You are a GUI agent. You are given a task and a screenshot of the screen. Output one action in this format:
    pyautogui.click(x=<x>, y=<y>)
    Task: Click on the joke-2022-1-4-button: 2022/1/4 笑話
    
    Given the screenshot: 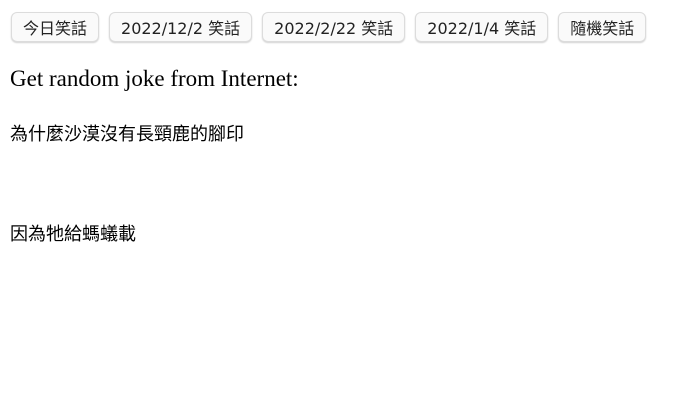 What is the action you would take?
    pyautogui.click(x=482, y=27)
    